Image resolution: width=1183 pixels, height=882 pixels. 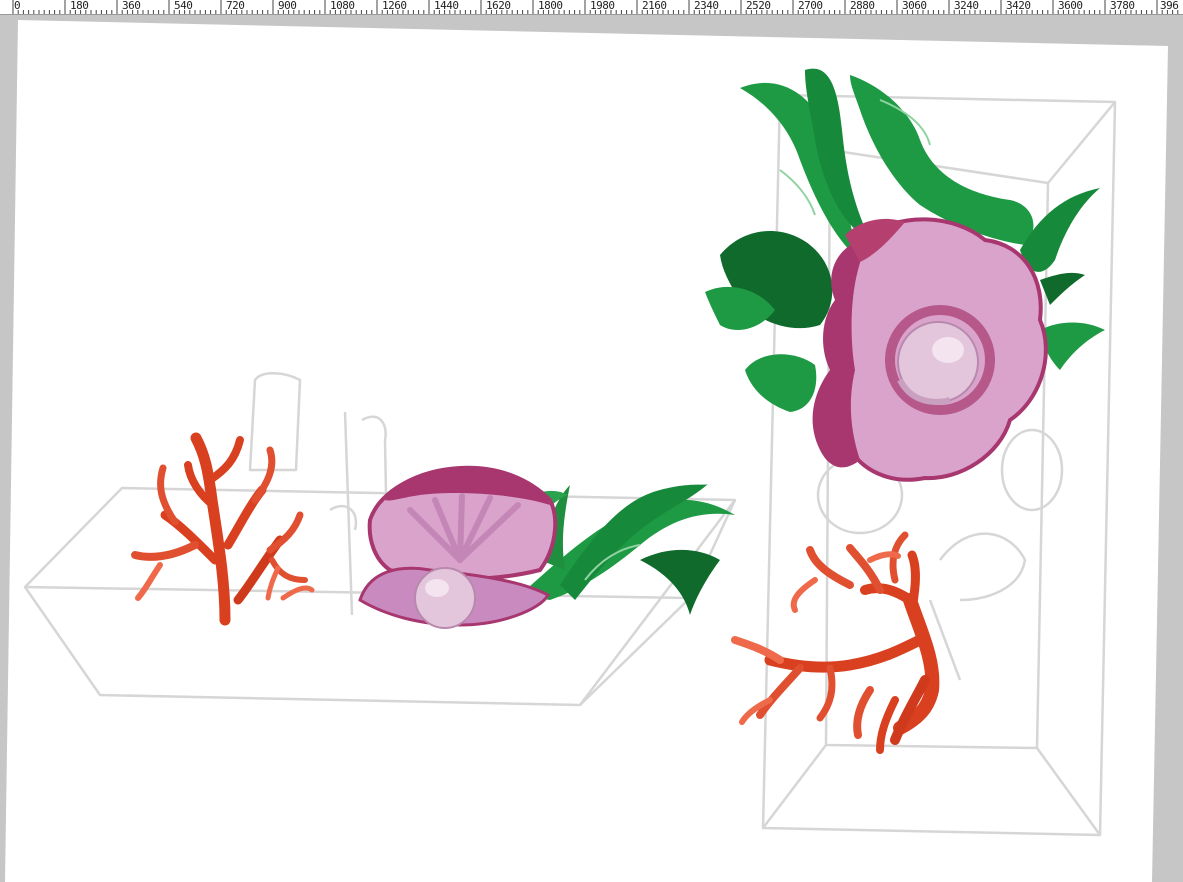 I want to click on ruler-label: 1800, so click(x=550, y=6).